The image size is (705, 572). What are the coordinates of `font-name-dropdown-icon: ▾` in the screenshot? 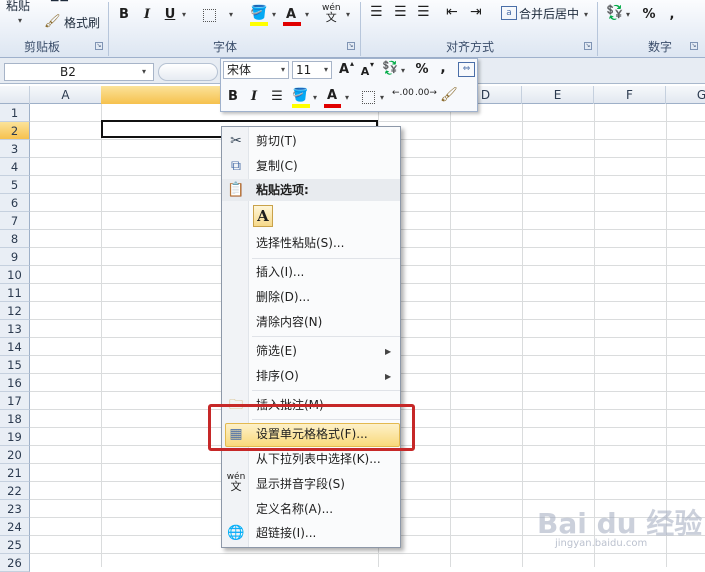 It's located at (283, 69).